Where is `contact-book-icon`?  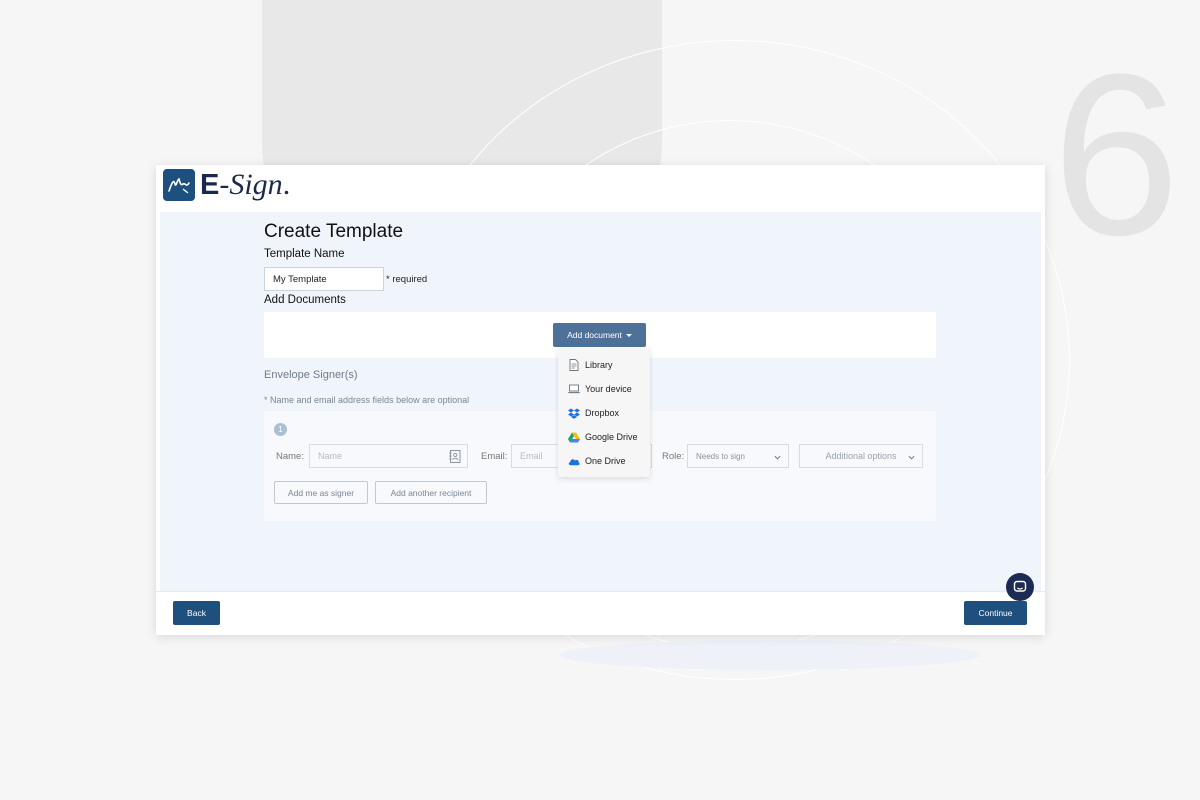 contact-book-icon is located at coordinates (455, 456).